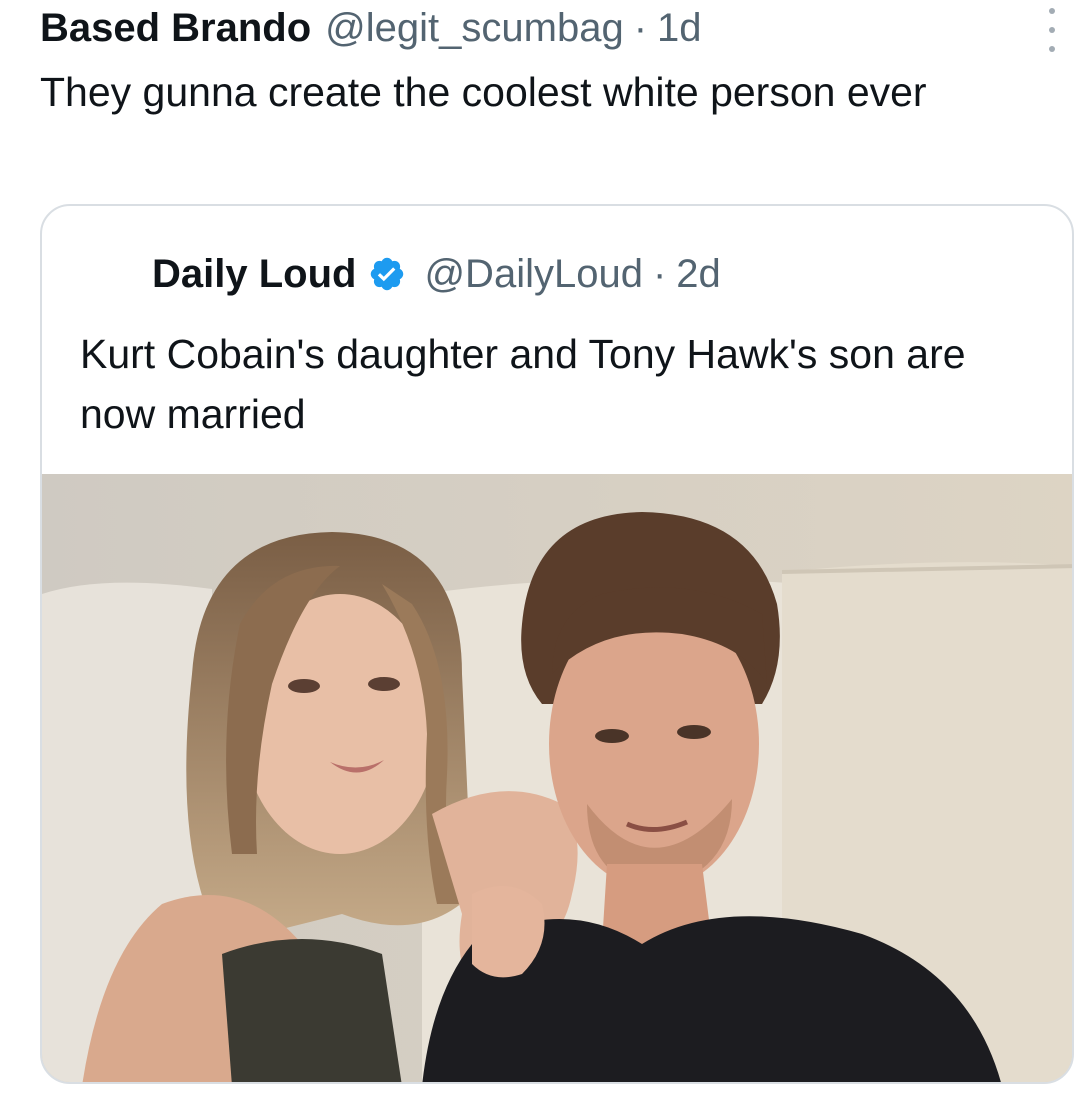  I want to click on verified-badge-icon, so click(387, 274).